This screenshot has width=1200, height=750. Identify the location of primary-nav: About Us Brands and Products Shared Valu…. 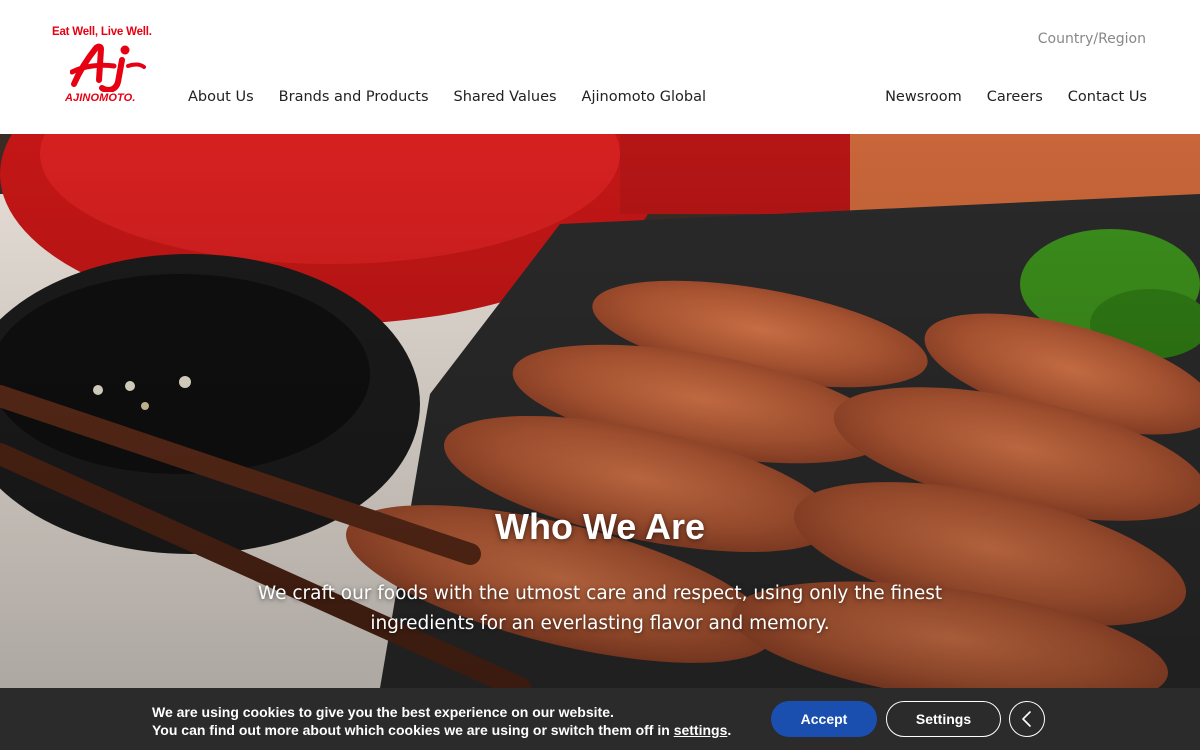
(447, 97).